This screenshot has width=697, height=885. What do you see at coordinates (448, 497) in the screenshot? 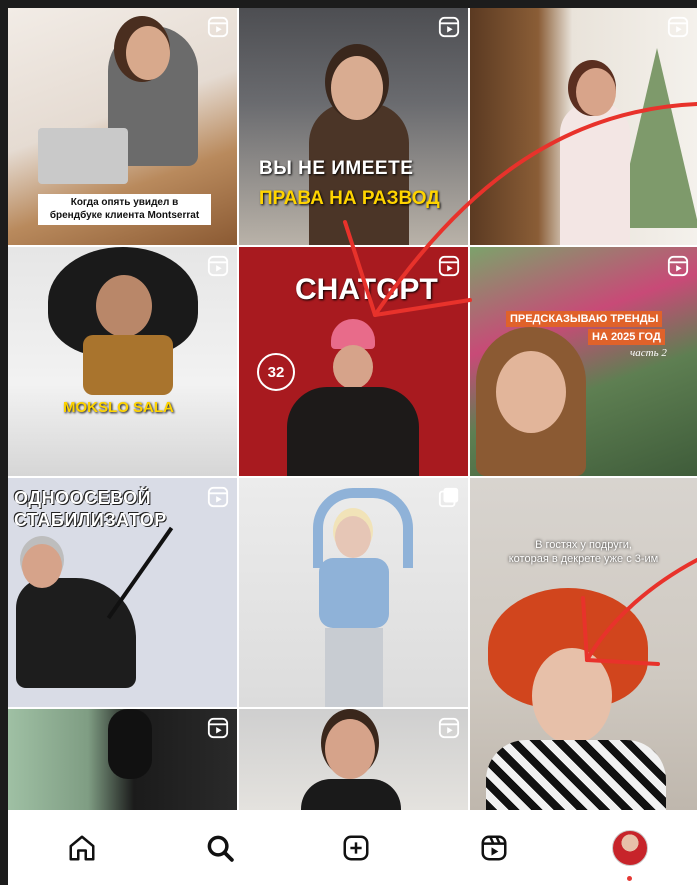
I see `multiple-photos-icon` at bounding box center [448, 497].